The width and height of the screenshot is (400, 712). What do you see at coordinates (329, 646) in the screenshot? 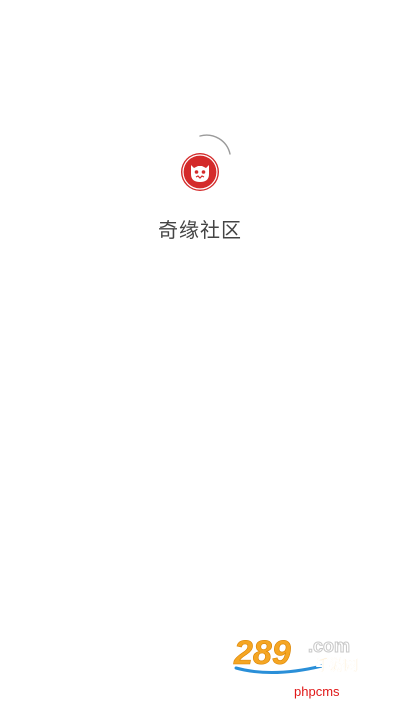
I see `svg-text: .com` at bounding box center [329, 646].